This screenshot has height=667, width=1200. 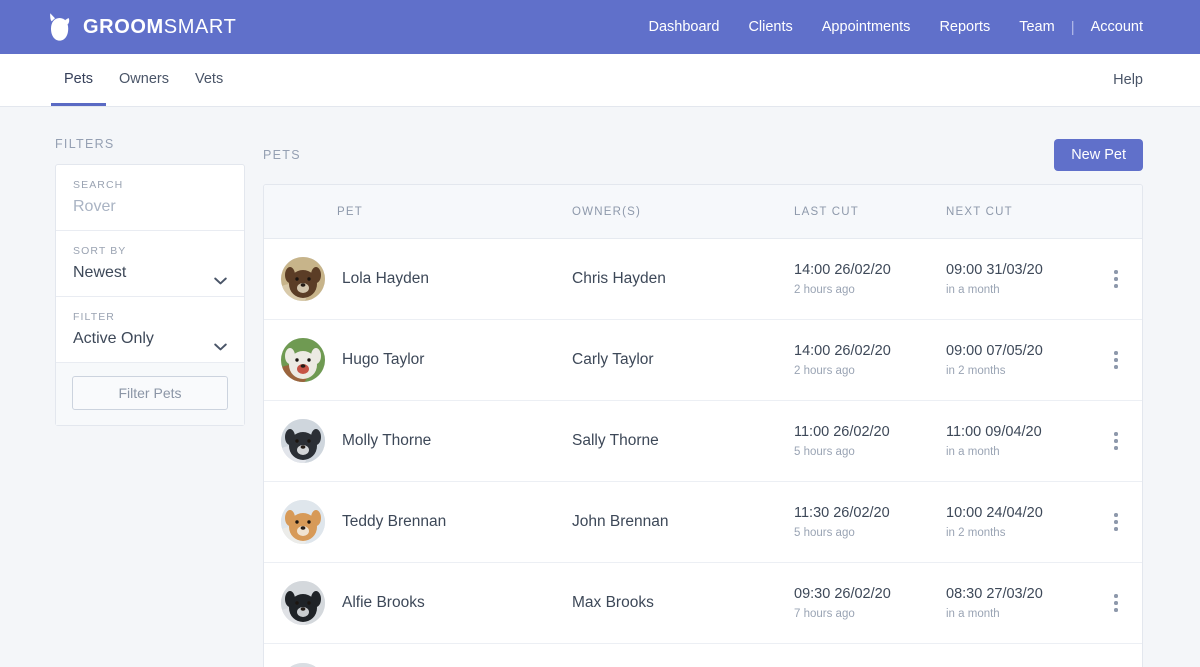 I want to click on sort-by-label: SORT BY, so click(x=100, y=251).